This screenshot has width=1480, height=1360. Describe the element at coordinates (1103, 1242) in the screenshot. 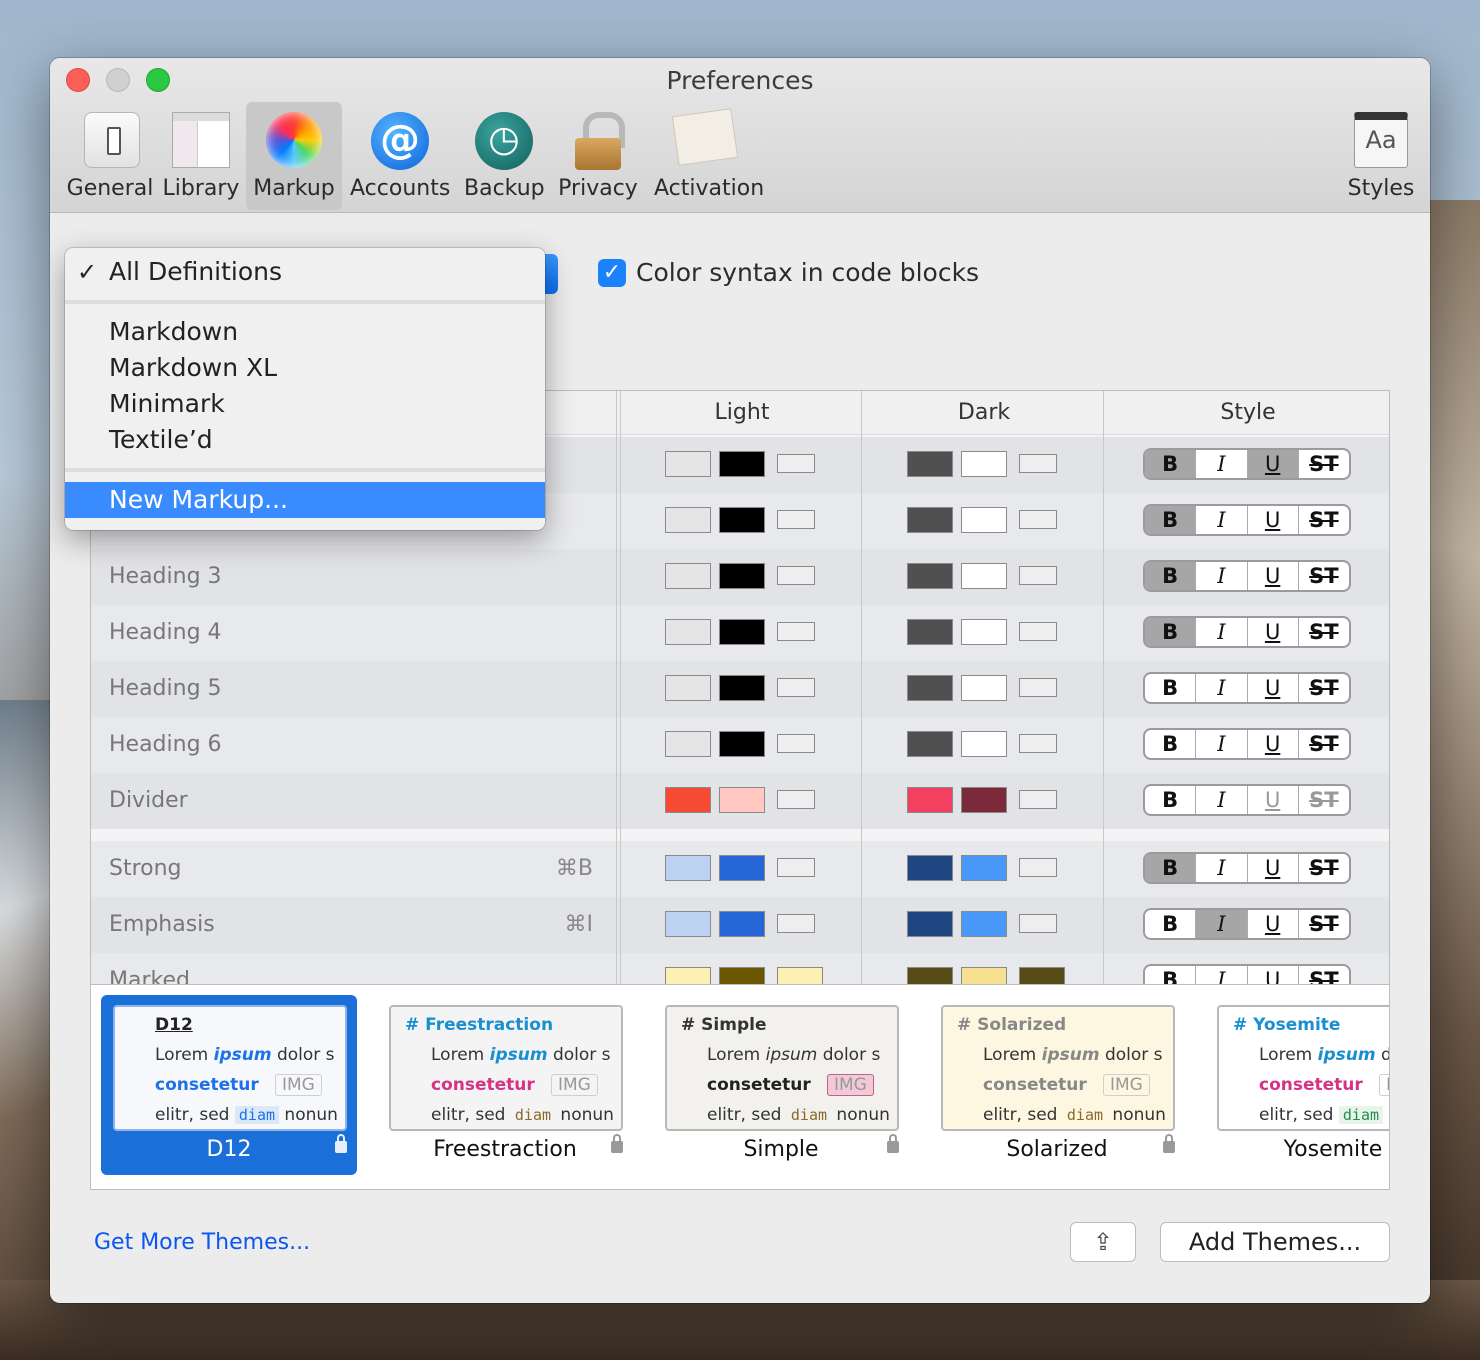

I see `share-button: ⇪` at that location.